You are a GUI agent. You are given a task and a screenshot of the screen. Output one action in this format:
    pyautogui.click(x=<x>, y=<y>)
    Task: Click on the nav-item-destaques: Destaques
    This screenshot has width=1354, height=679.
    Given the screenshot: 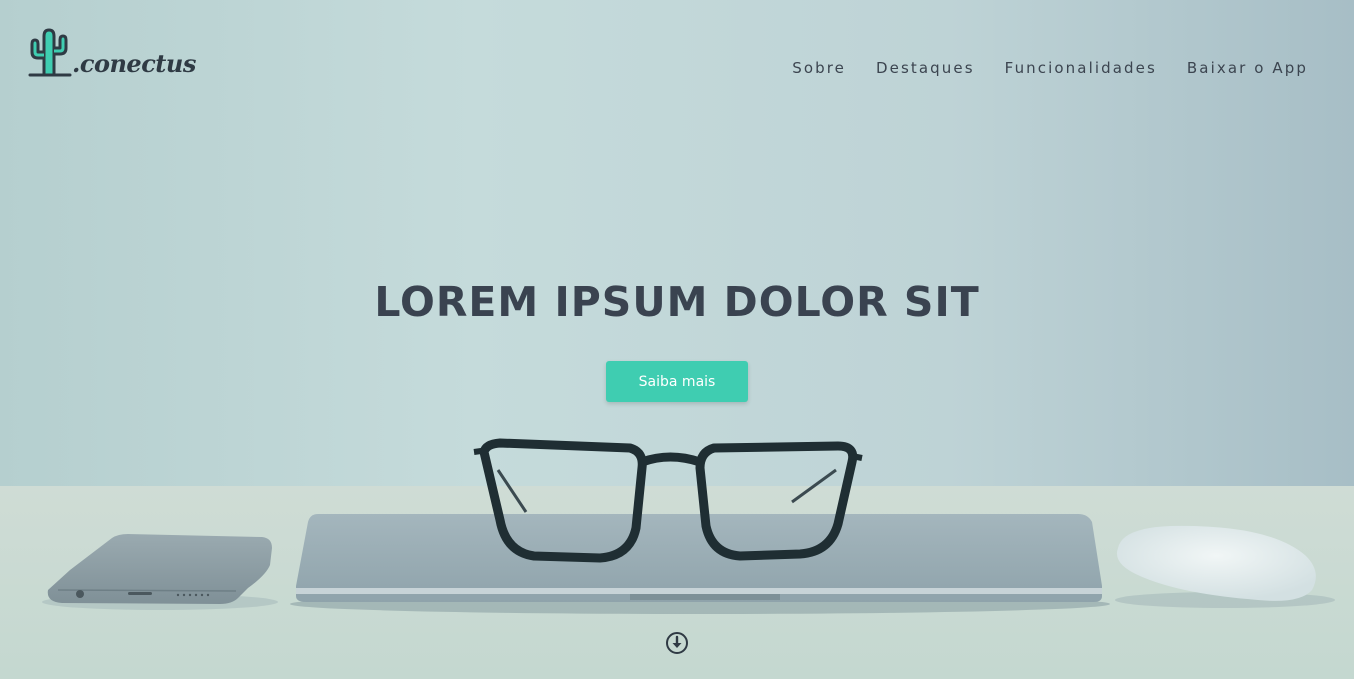 What is the action you would take?
    pyautogui.click(x=925, y=67)
    